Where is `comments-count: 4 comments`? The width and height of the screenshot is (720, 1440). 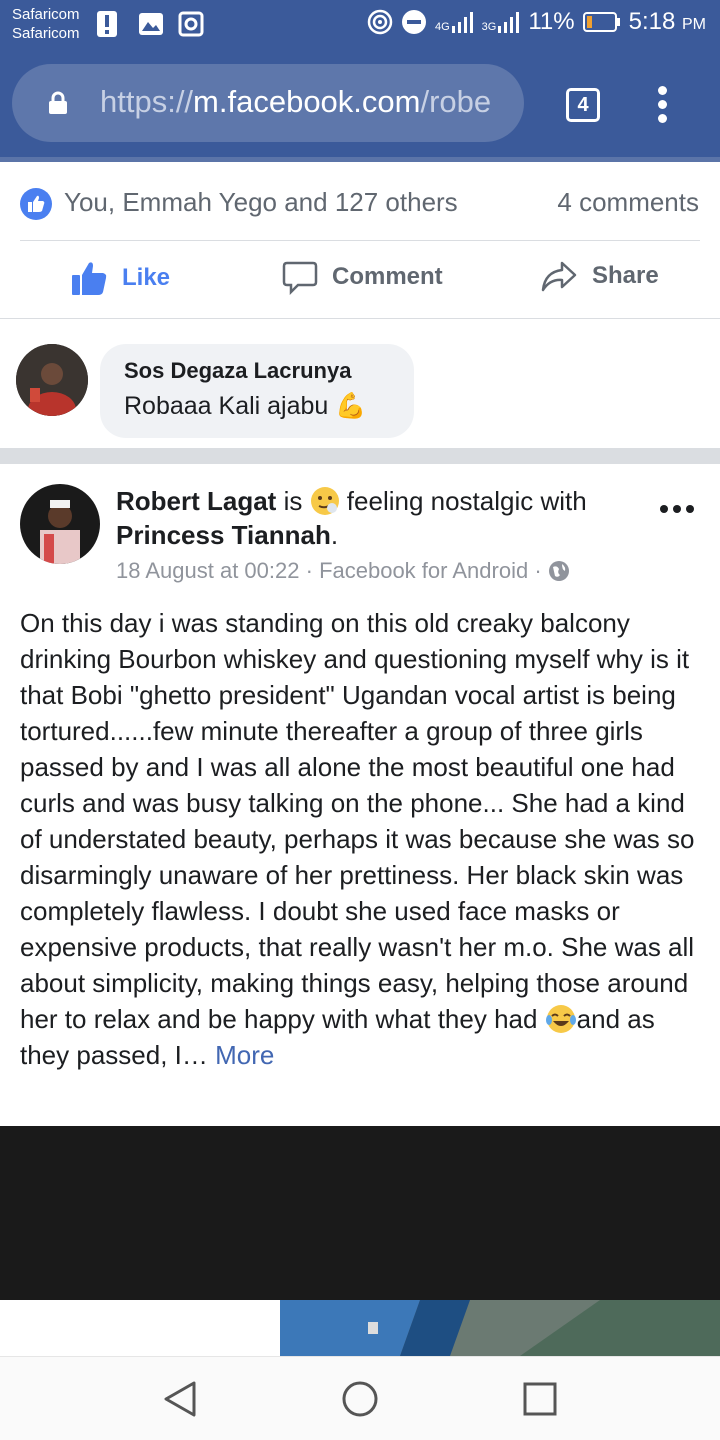 comments-count: 4 comments is located at coordinates (628, 202).